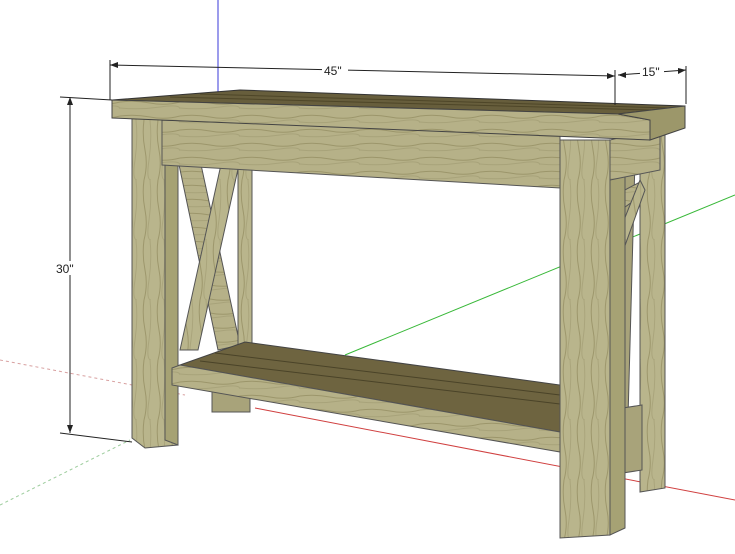  I want to click on dimension-15: 15", so click(652, 84).